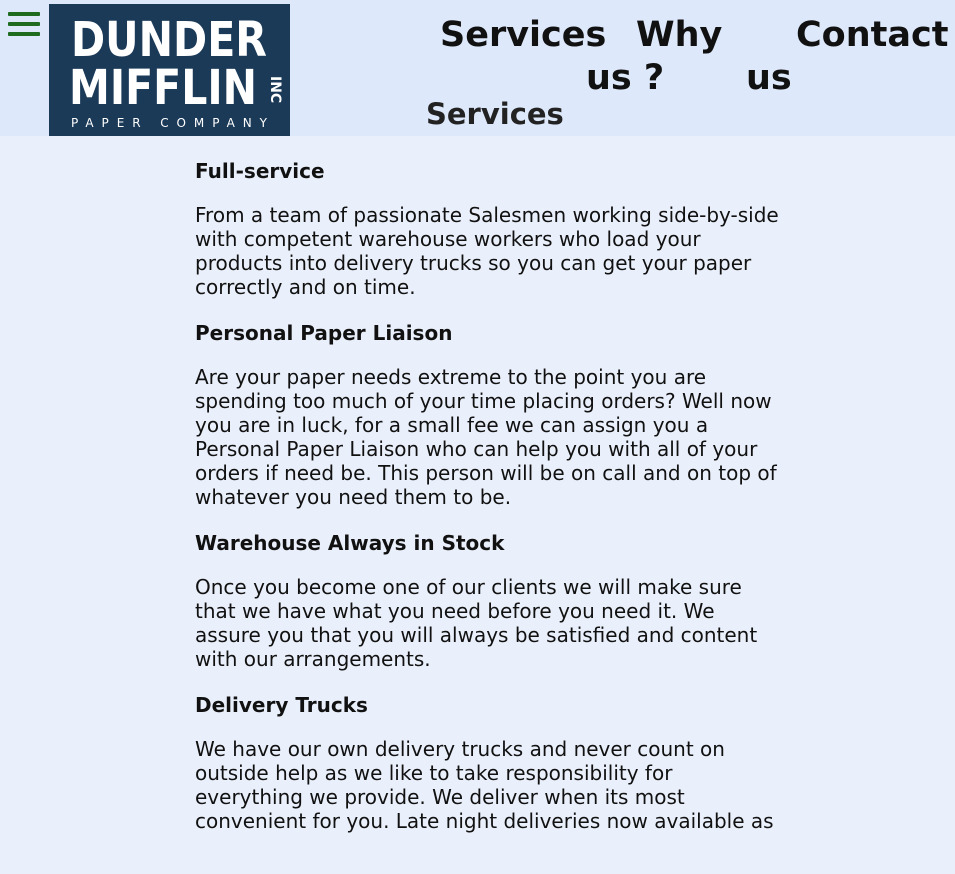  Describe the element at coordinates (523, 35) in the screenshot. I see `nav-link-services: Services` at that location.